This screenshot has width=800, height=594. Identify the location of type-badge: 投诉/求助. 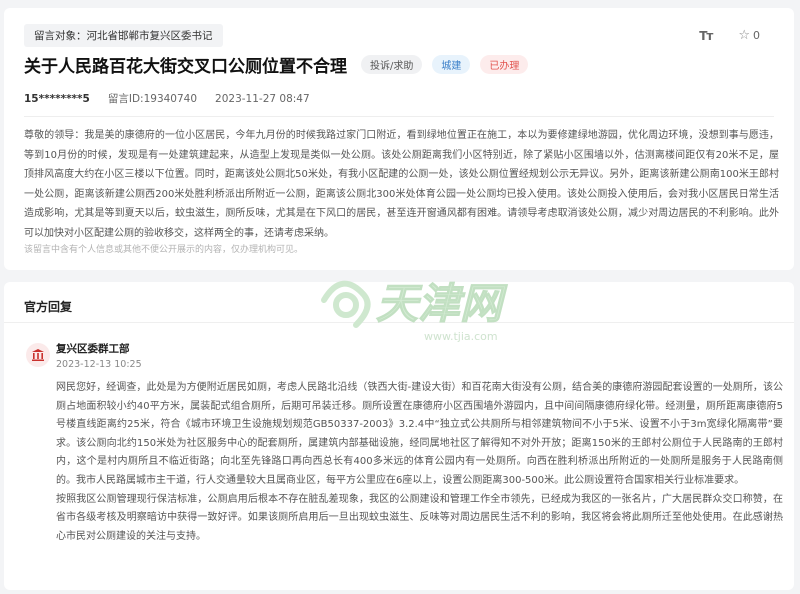
(392, 64).